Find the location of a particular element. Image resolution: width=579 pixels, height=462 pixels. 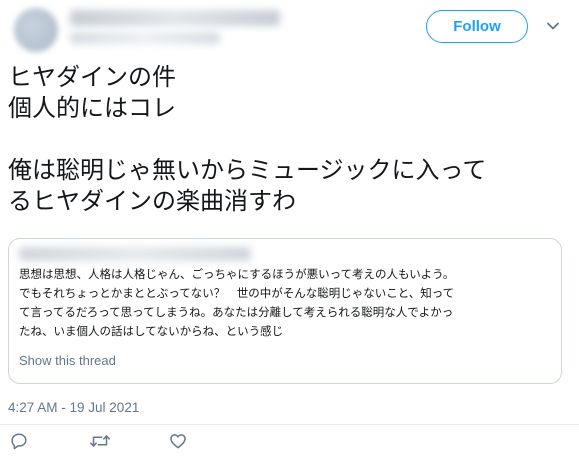

tweet-timestamp: 4:27 AM - 19 Jul 2021 is located at coordinates (73, 407).